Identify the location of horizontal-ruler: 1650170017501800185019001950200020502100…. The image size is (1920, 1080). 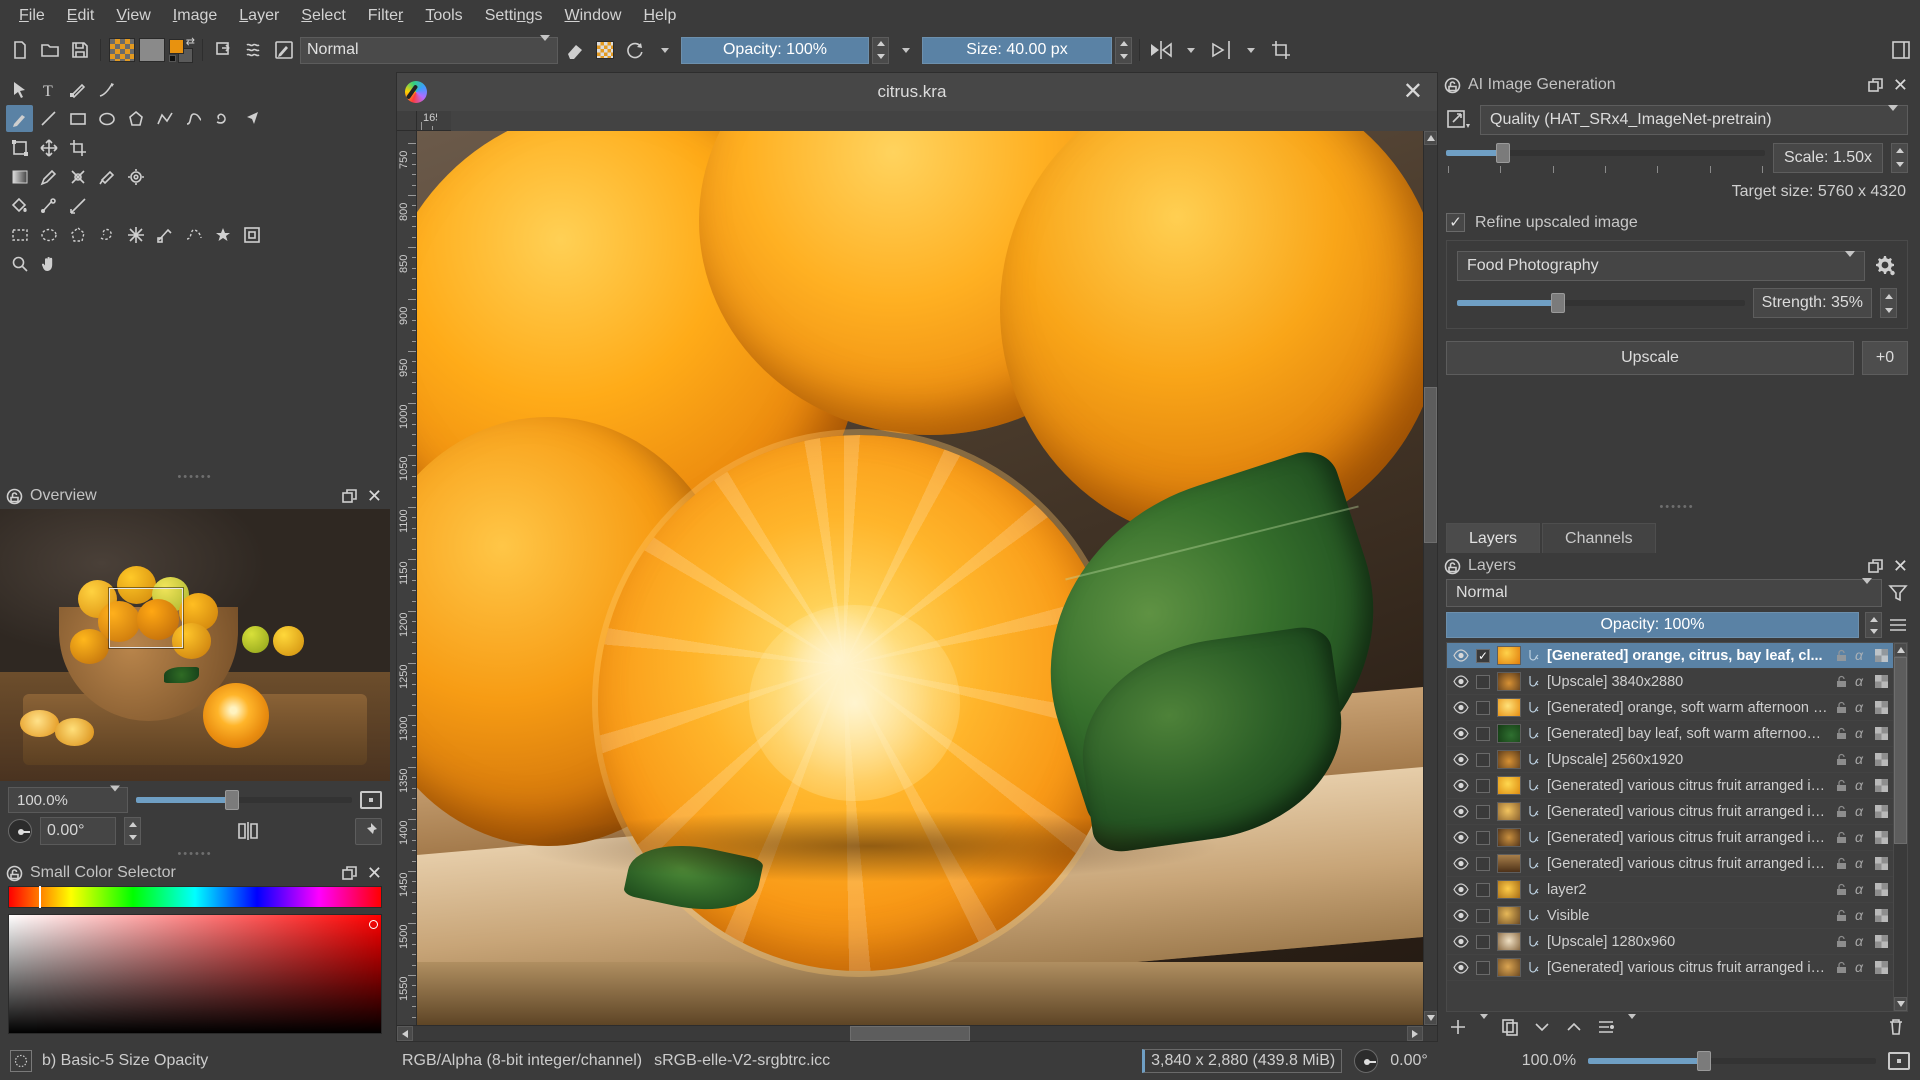
(427, 121).